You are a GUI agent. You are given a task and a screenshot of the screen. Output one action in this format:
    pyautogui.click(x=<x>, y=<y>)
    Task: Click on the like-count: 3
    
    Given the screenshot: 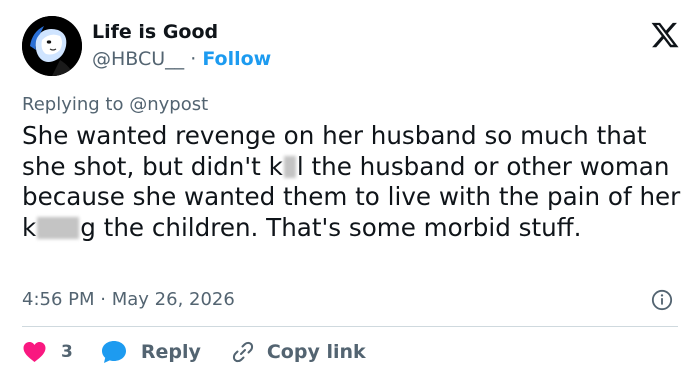 What is the action you would take?
    pyautogui.click(x=67, y=352)
    